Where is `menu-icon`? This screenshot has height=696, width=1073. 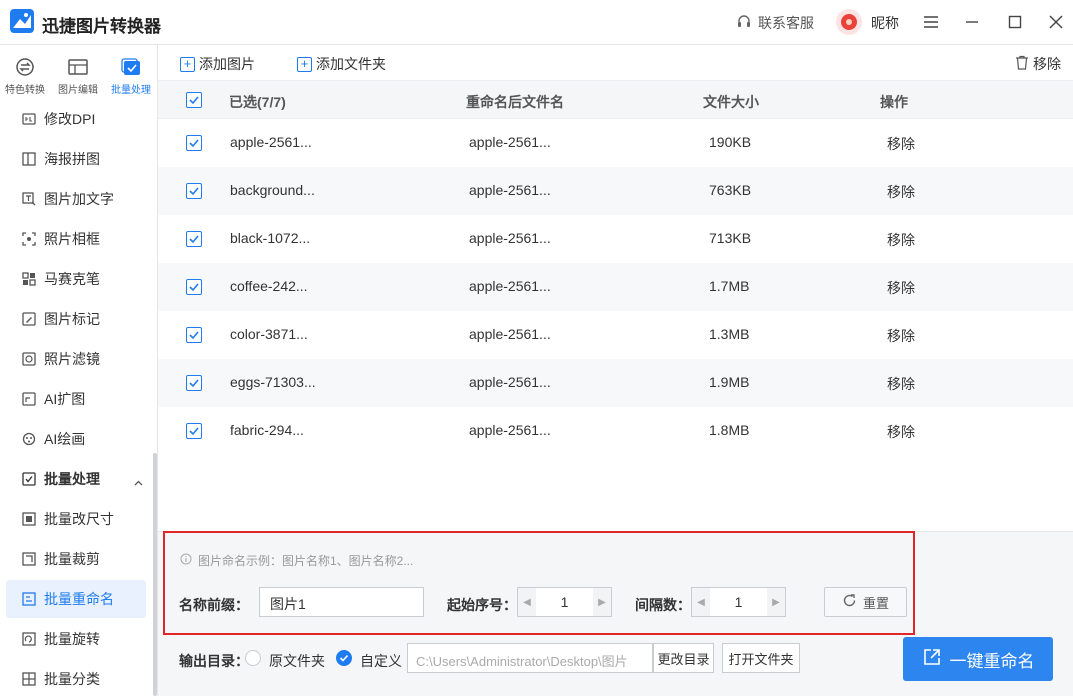
menu-icon is located at coordinates (931, 22).